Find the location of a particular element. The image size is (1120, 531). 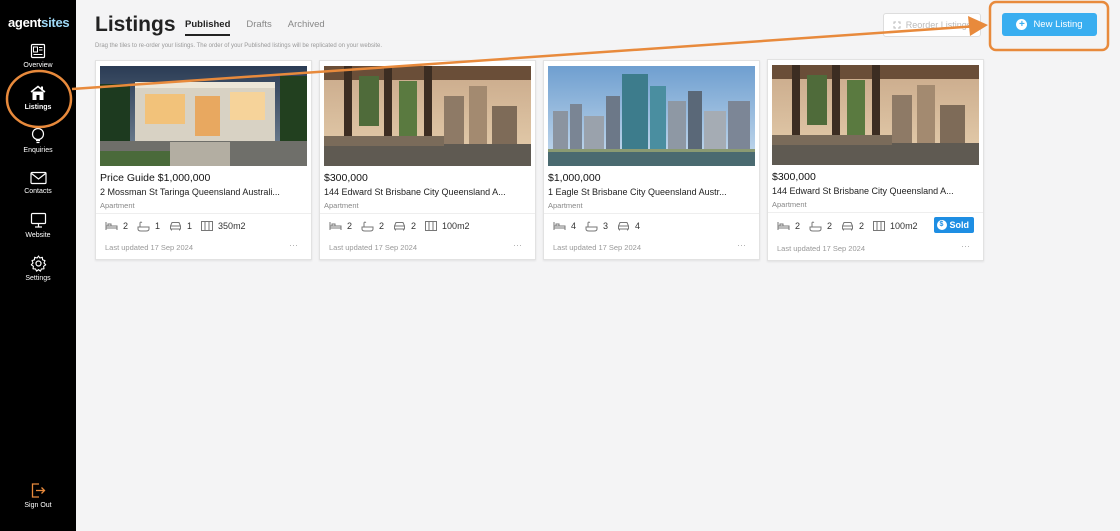

car-spaces: 1 is located at coordinates (180, 226).